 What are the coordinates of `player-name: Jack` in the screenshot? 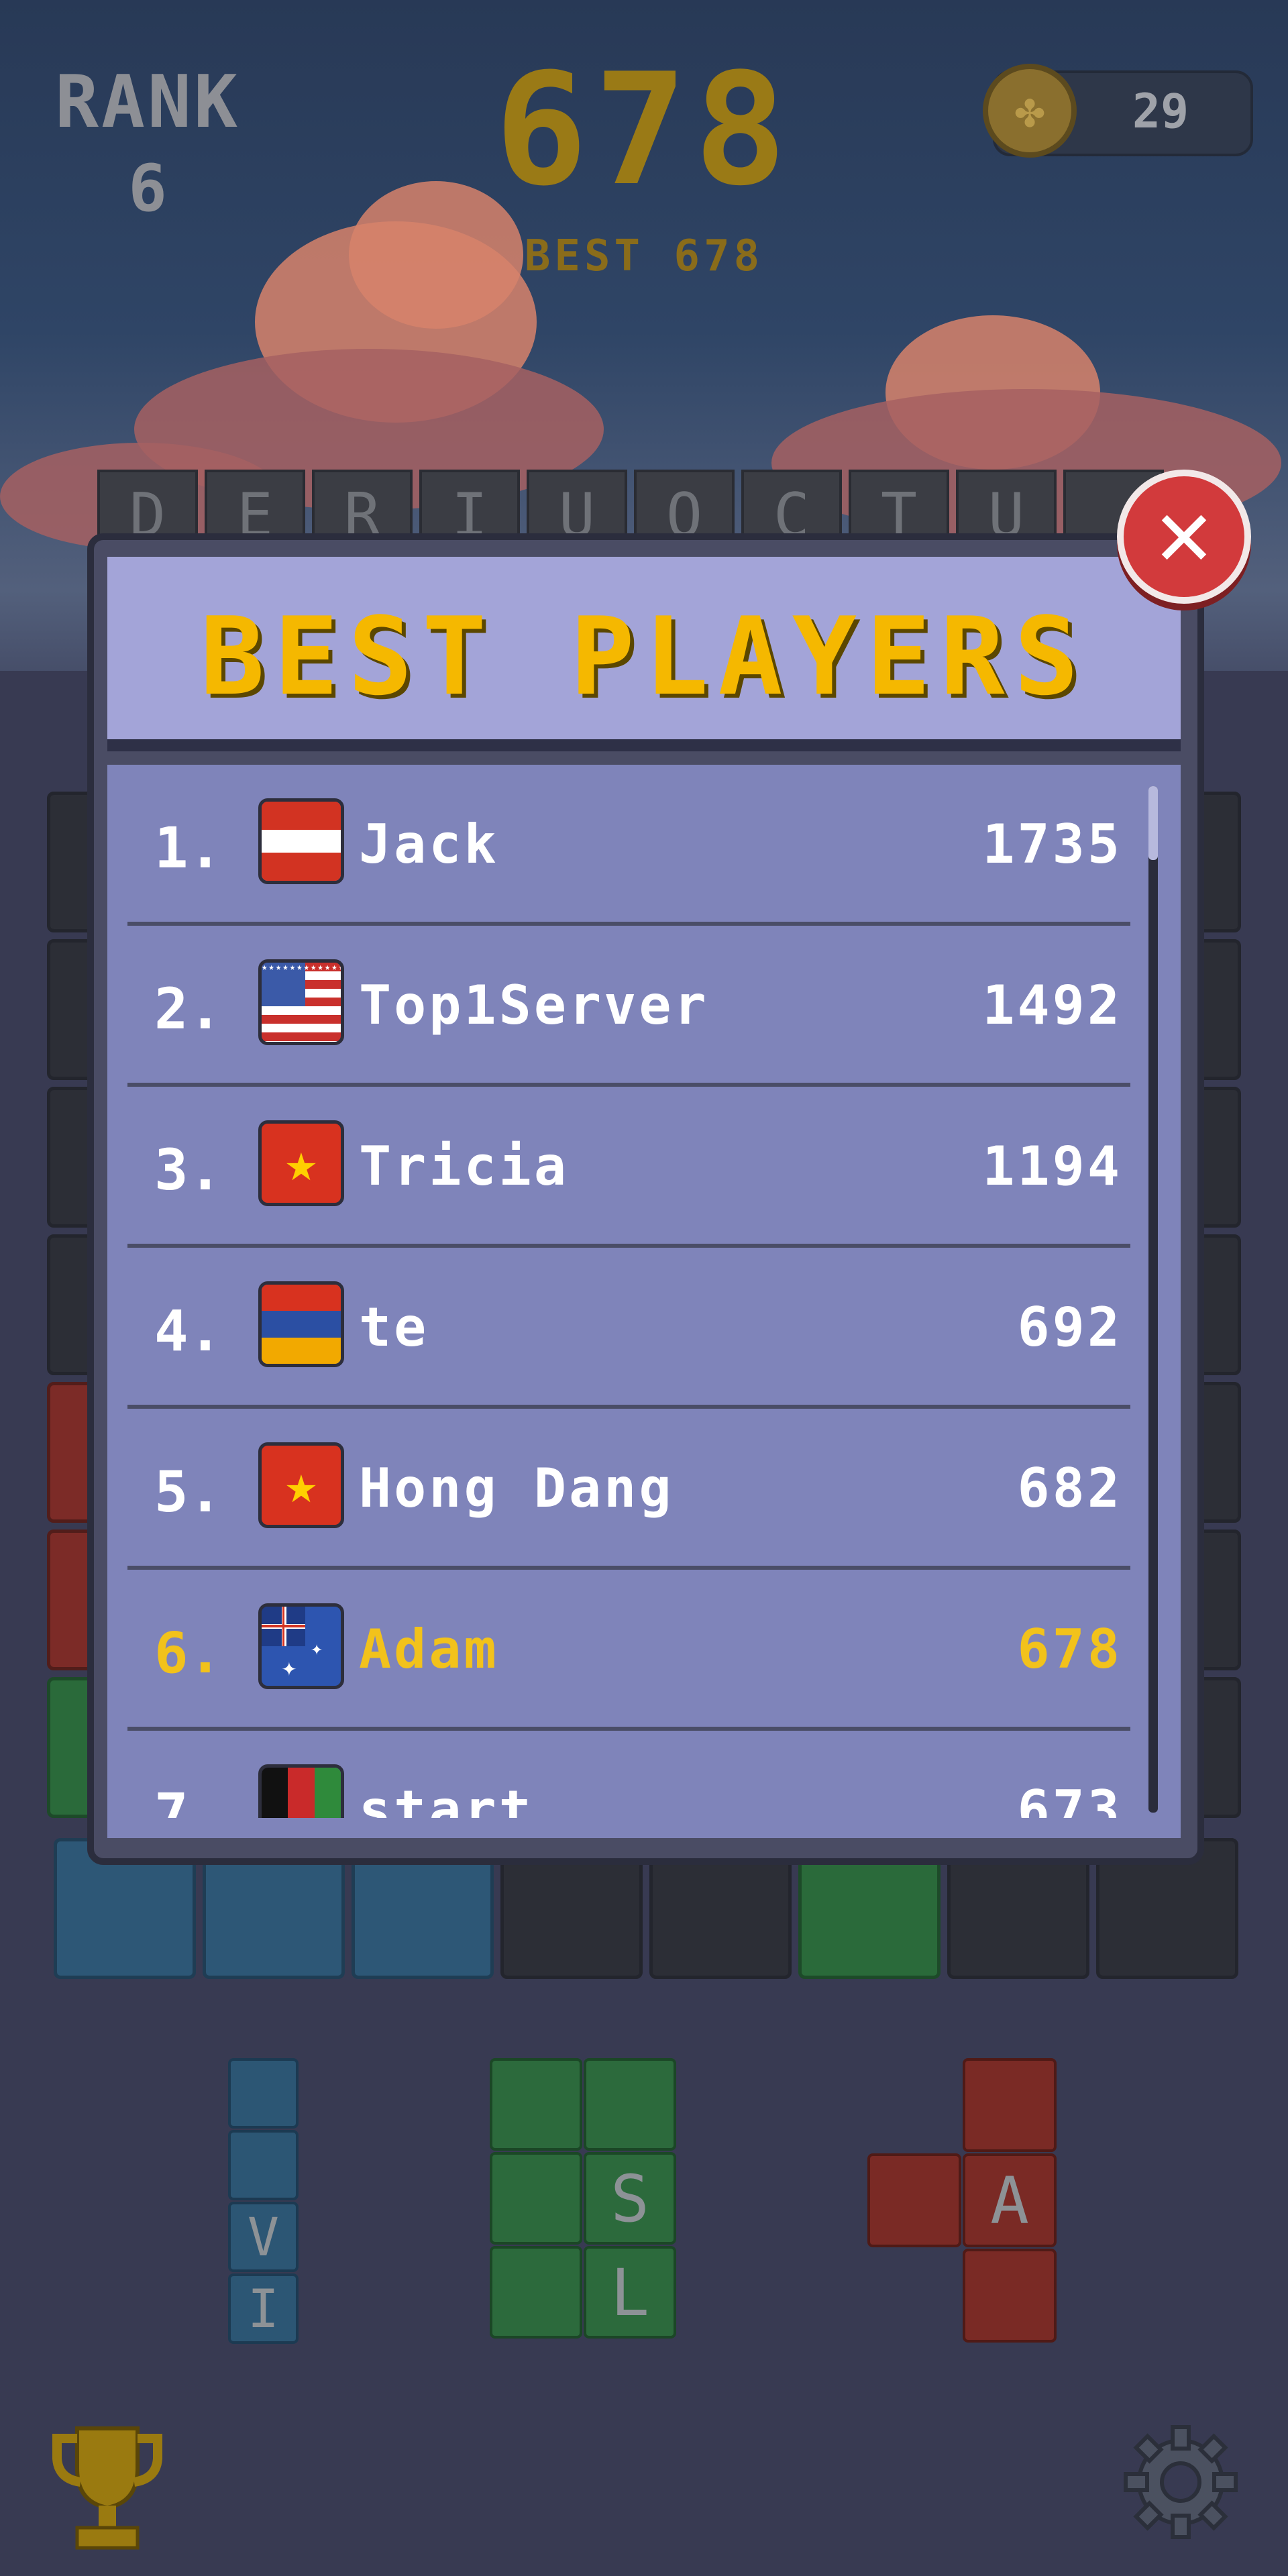 It's located at (429, 844).